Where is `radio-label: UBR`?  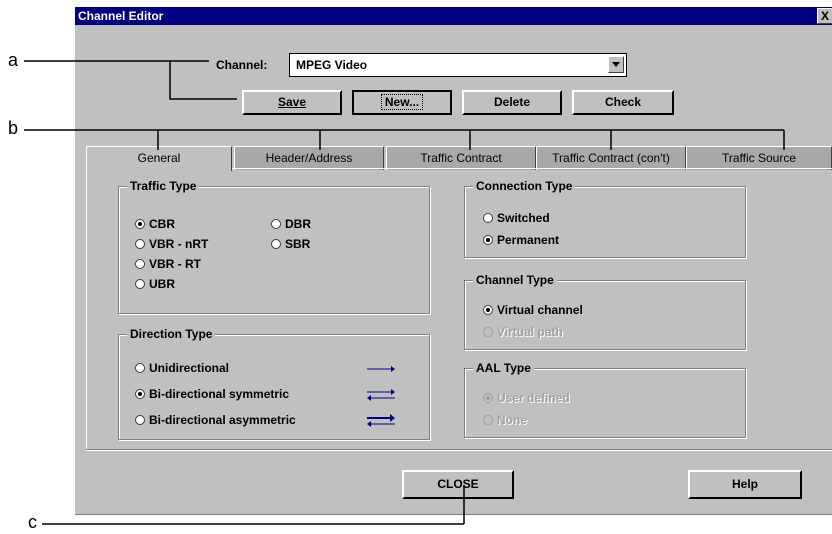 radio-label: UBR is located at coordinates (162, 284).